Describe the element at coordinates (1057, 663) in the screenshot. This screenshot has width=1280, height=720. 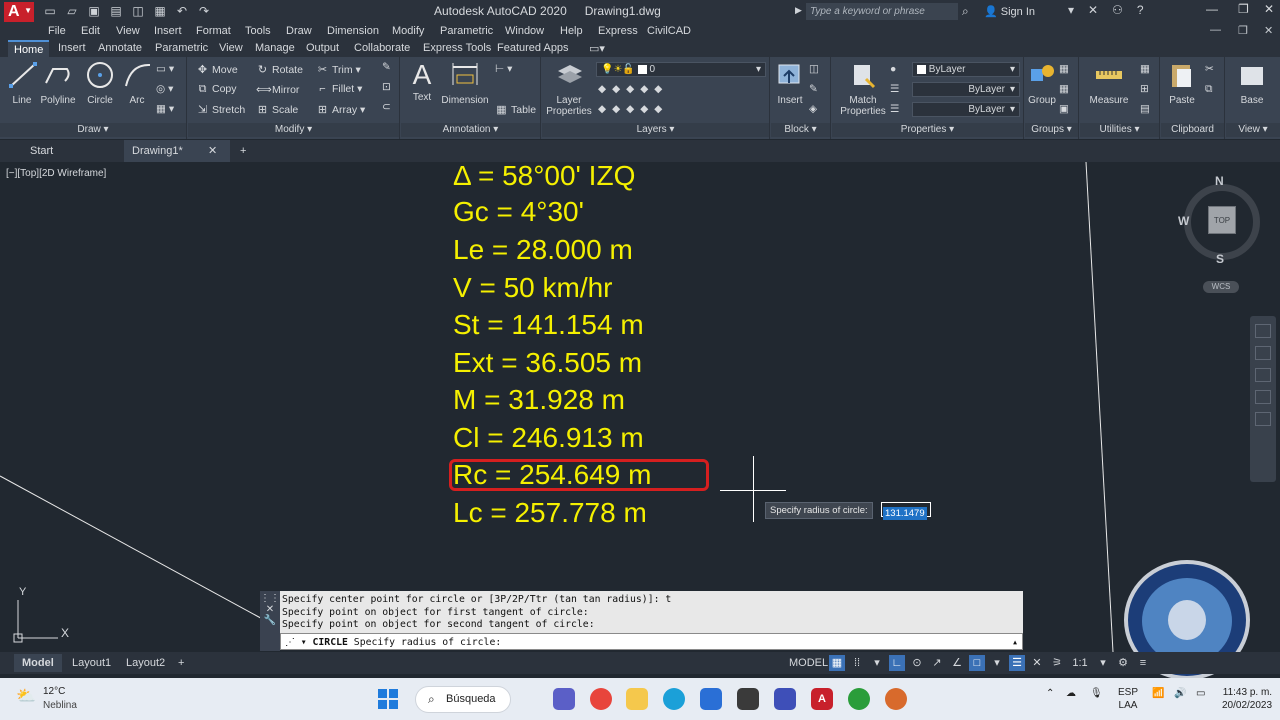
I see `annotation-scale-icon: ⚞` at that location.